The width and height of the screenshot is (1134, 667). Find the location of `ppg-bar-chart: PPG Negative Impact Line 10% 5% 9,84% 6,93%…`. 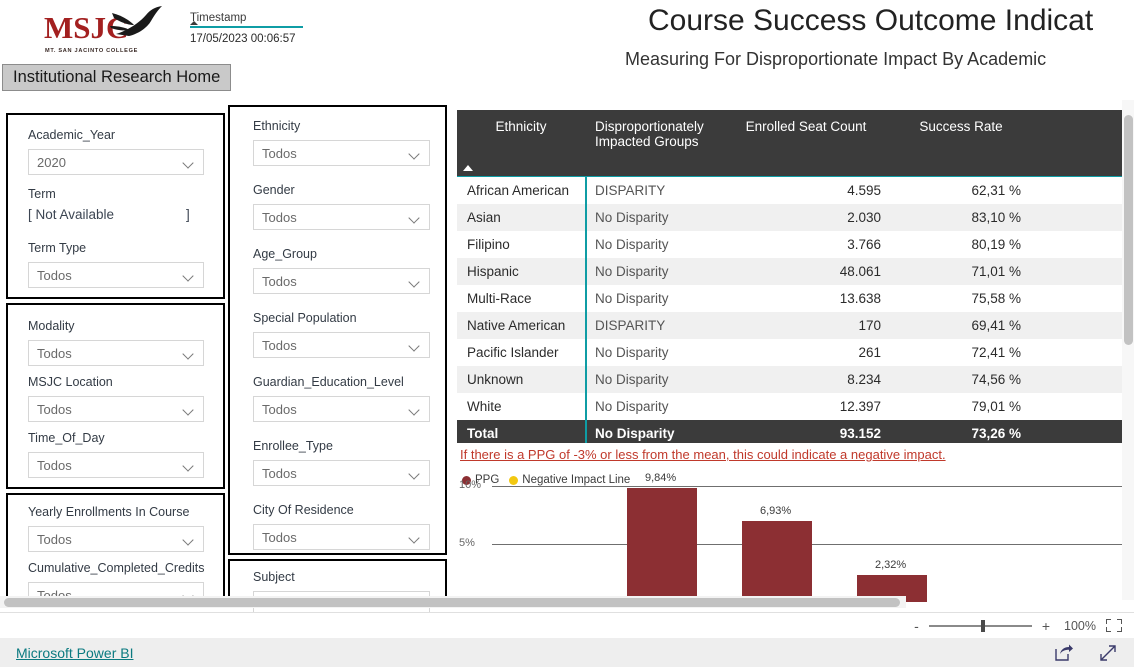

ppg-bar-chart: PPG Negative Impact Line 10% 5% 9,84% 6,93%… is located at coordinates (792, 536).